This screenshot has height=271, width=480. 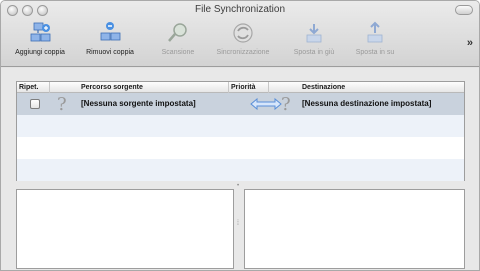 What do you see at coordinates (178, 43) in the screenshot?
I see `scan-button: Scansione` at bounding box center [178, 43].